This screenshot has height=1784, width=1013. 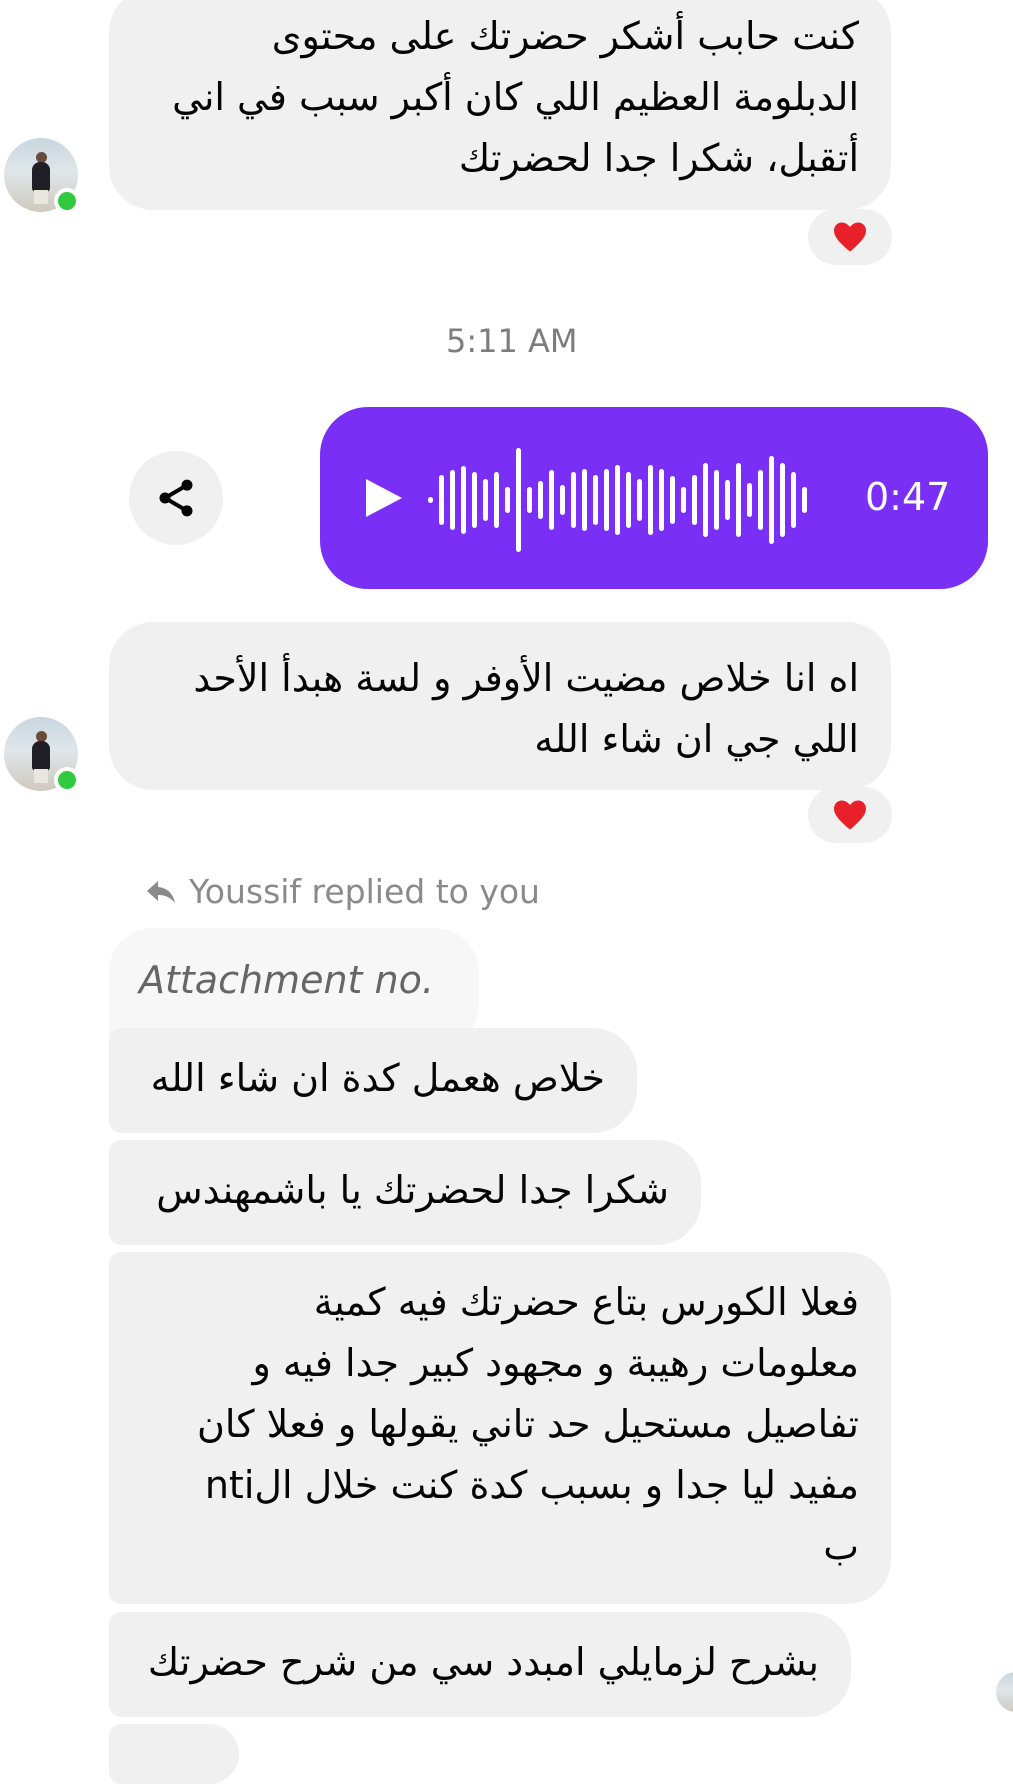 I want to click on message-line: اللي جي ان شاء الله, so click(x=696, y=739).